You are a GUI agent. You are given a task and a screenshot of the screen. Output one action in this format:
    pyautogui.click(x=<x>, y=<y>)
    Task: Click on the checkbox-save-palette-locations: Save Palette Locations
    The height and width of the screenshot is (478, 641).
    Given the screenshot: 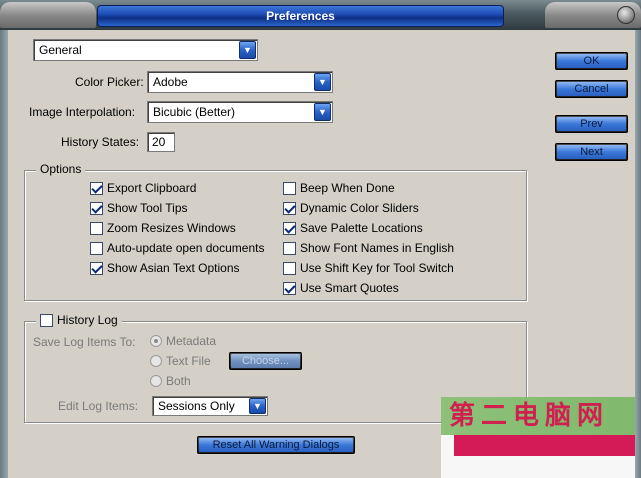 What is the action you would take?
    pyautogui.click(x=353, y=228)
    